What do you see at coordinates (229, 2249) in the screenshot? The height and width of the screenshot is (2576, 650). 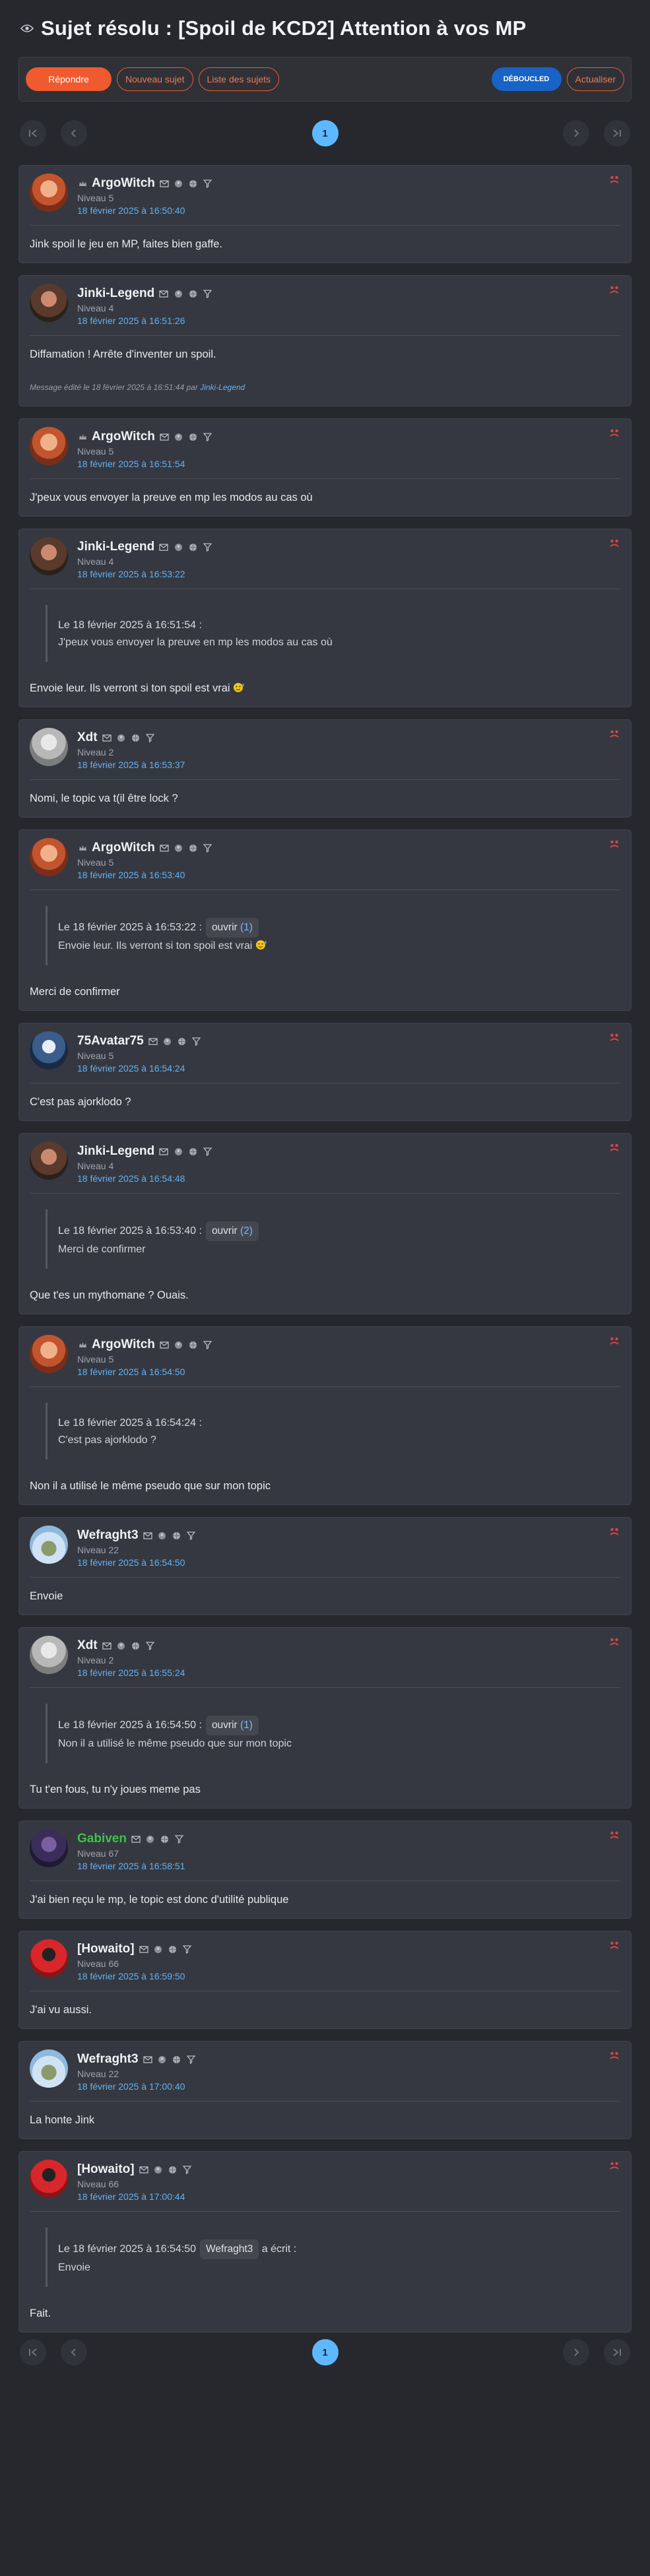 I see `quote-open-button: Wefraght3` at bounding box center [229, 2249].